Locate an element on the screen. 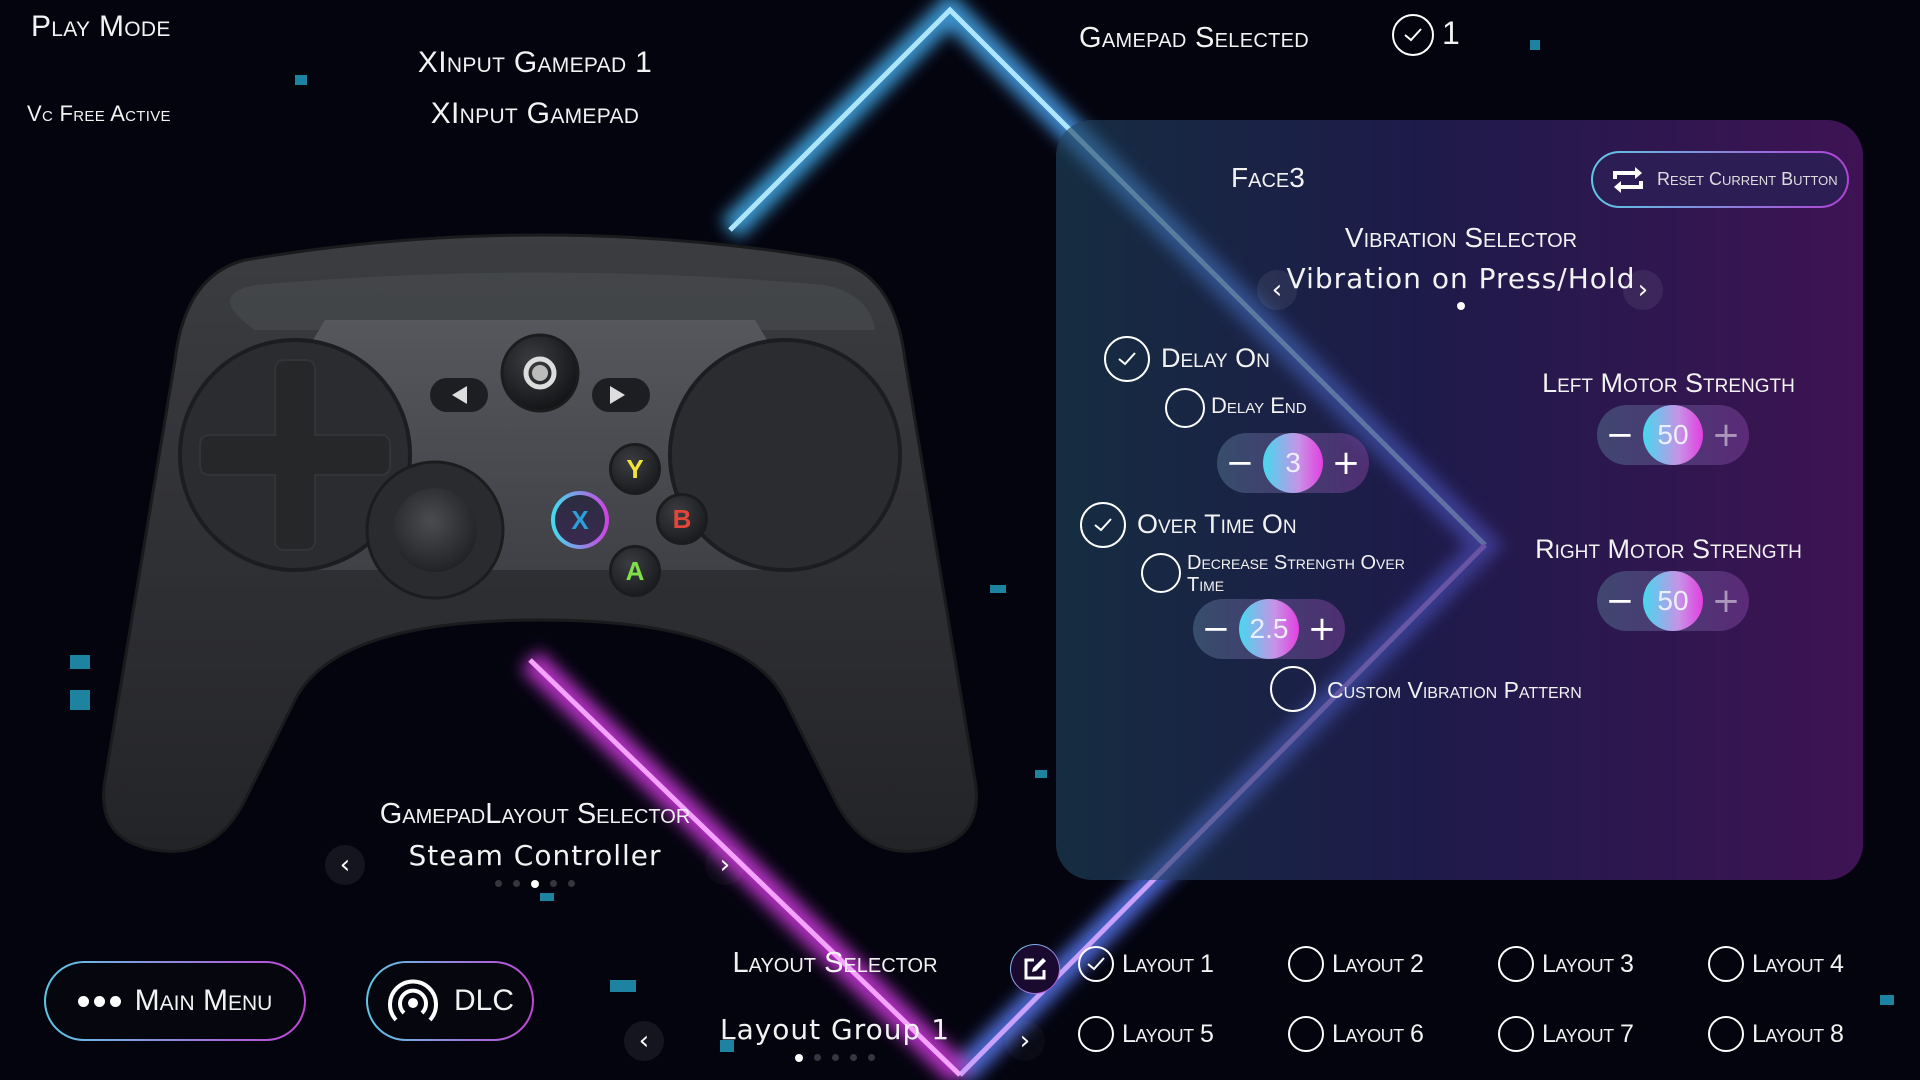  vibration-selector-title: Vibration Selector is located at coordinates (1461, 237).